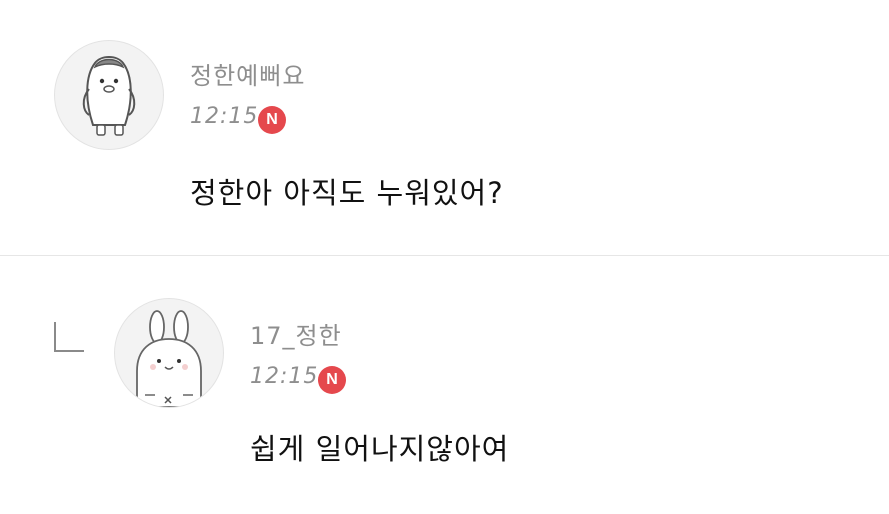 The height and width of the screenshot is (514, 889). What do you see at coordinates (296, 333) in the screenshot?
I see `comment-author: 17_정한` at bounding box center [296, 333].